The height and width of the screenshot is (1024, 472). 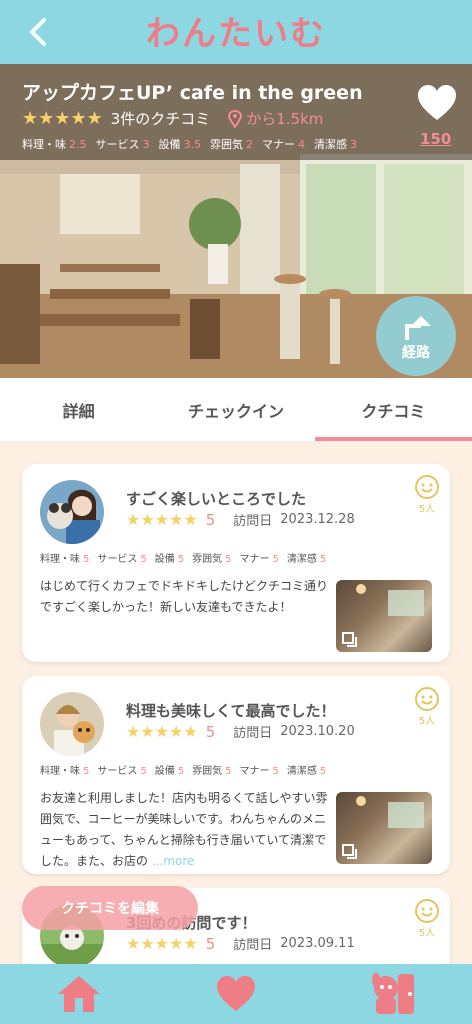 I want to click on favorite-count: 150, so click(x=435, y=139).